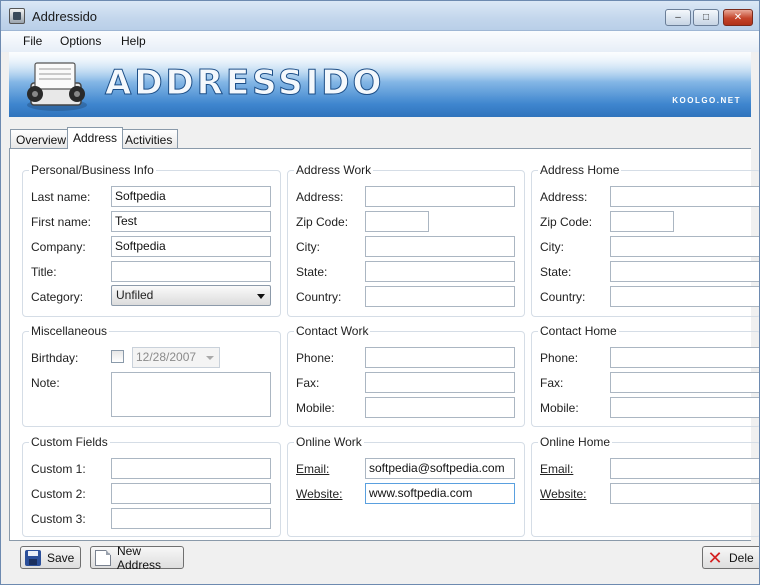 The width and height of the screenshot is (760, 585). Describe the element at coordinates (575, 442) in the screenshot. I see `group-title: Online Home` at that location.